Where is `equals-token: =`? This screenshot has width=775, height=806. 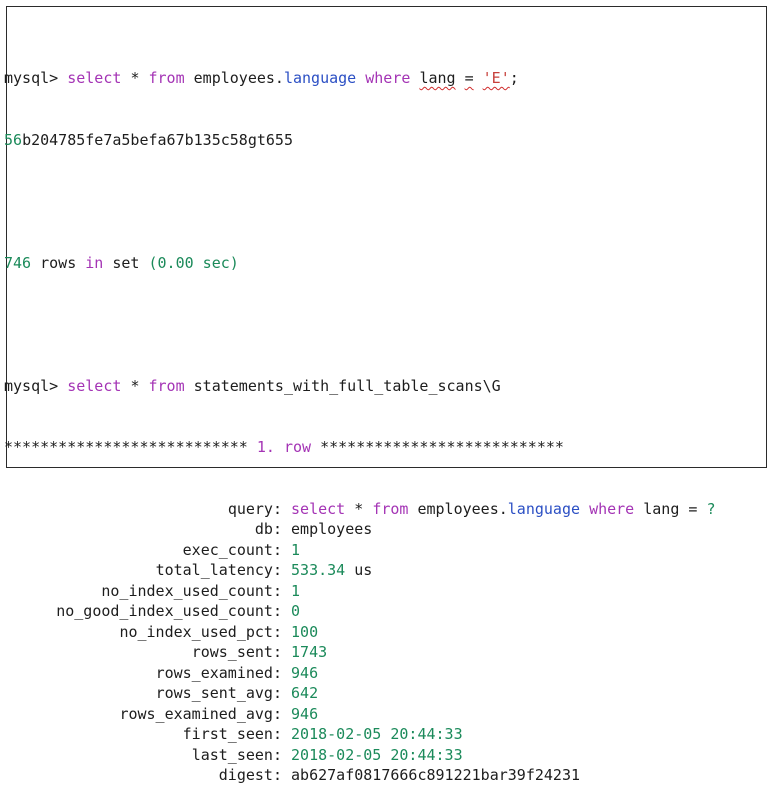
equals-token: = is located at coordinates (469, 78).